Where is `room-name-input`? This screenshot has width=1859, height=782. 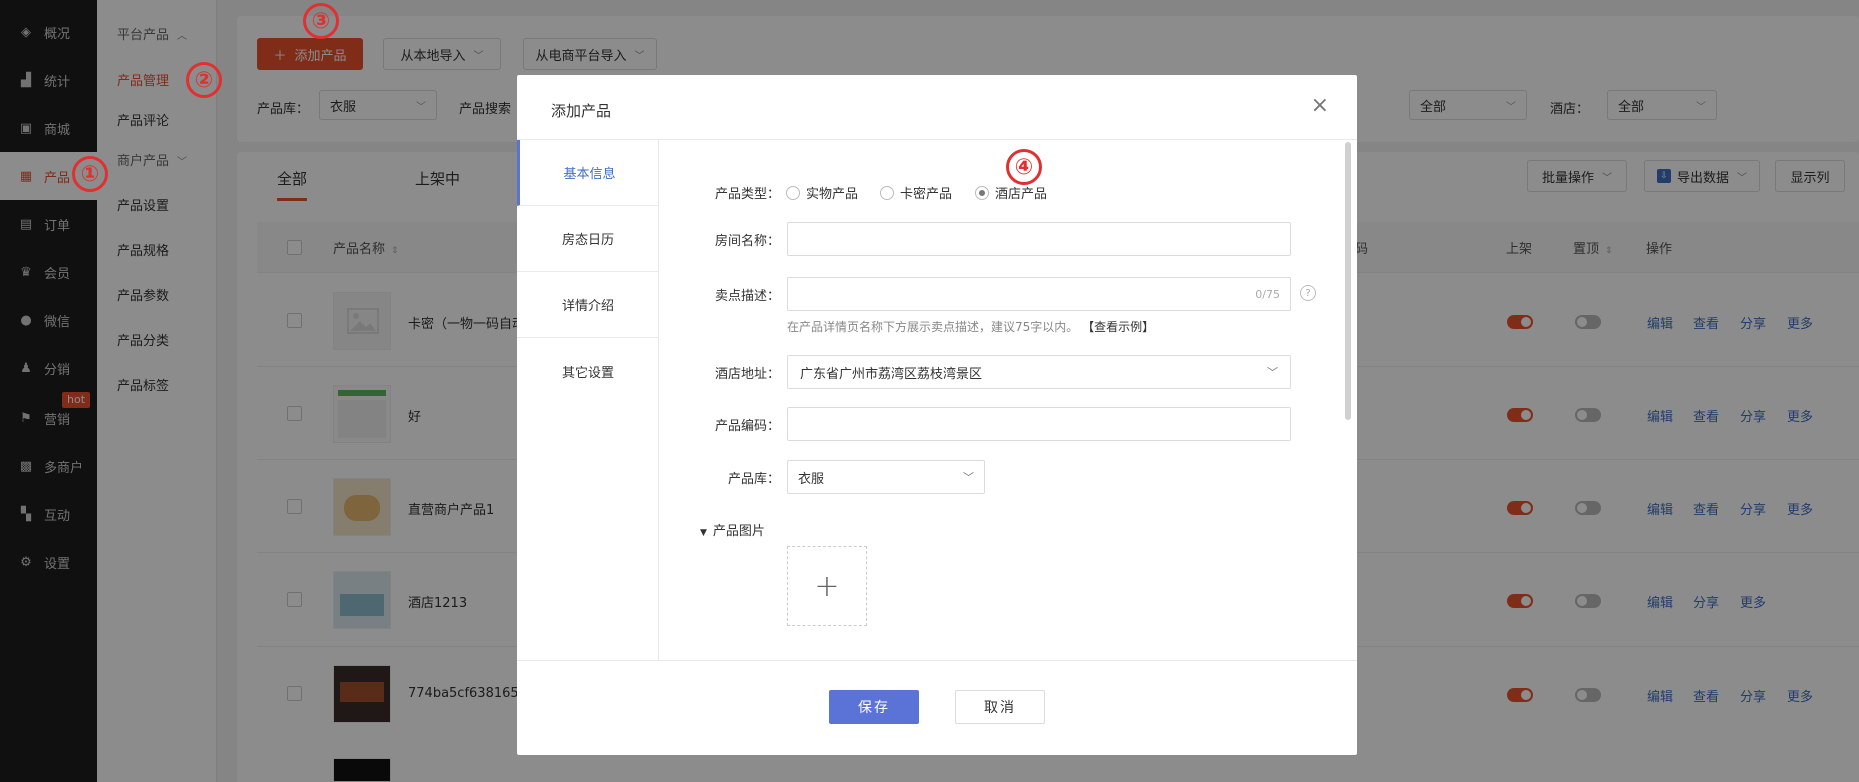 room-name-input is located at coordinates (1039, 239).